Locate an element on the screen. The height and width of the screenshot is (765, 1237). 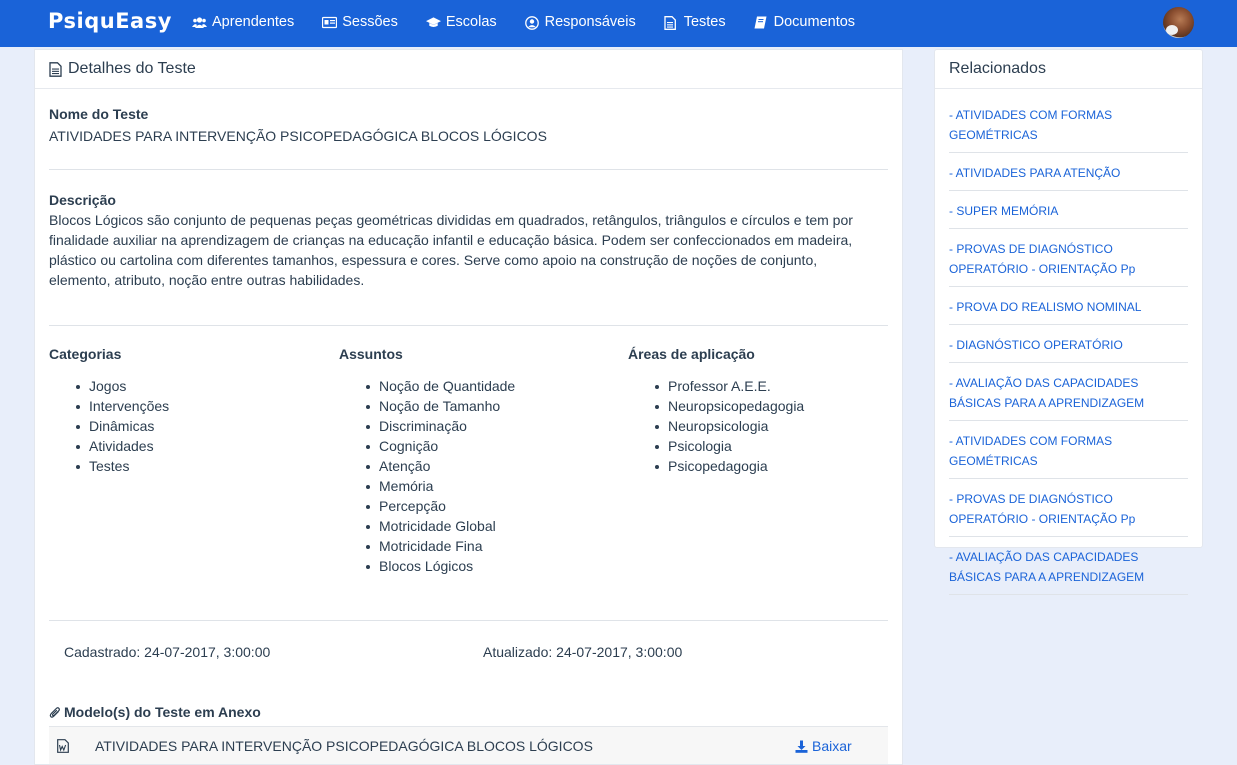
related-link: - SUPER MEMÓRIA is located at coordinates (1068, 213).